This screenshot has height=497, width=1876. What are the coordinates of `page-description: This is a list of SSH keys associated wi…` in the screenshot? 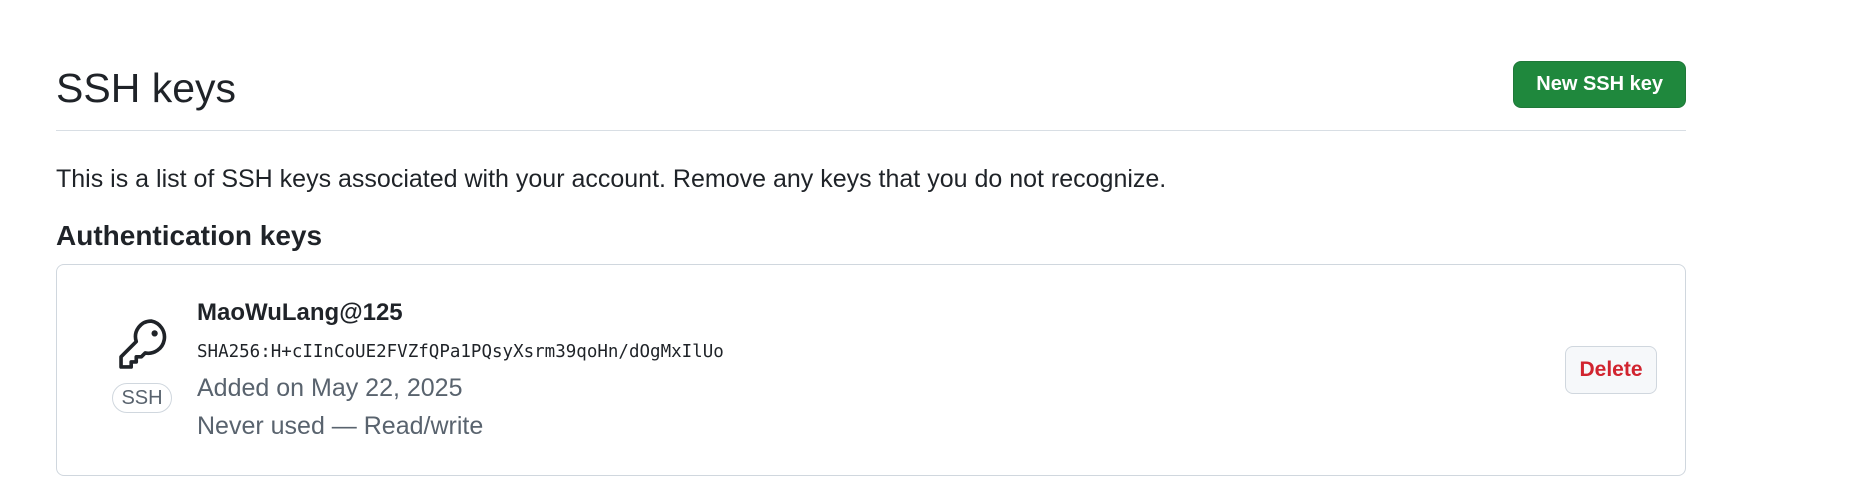 It's located at (611, 179).